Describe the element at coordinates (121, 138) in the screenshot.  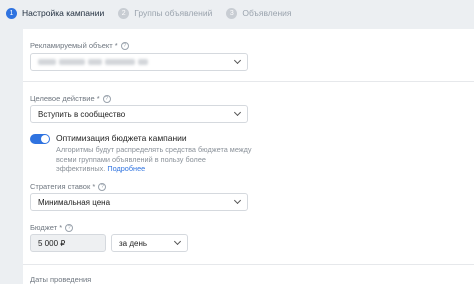
I see `budget-optimization-title: Оптимизация бюджета кампании` at that location.